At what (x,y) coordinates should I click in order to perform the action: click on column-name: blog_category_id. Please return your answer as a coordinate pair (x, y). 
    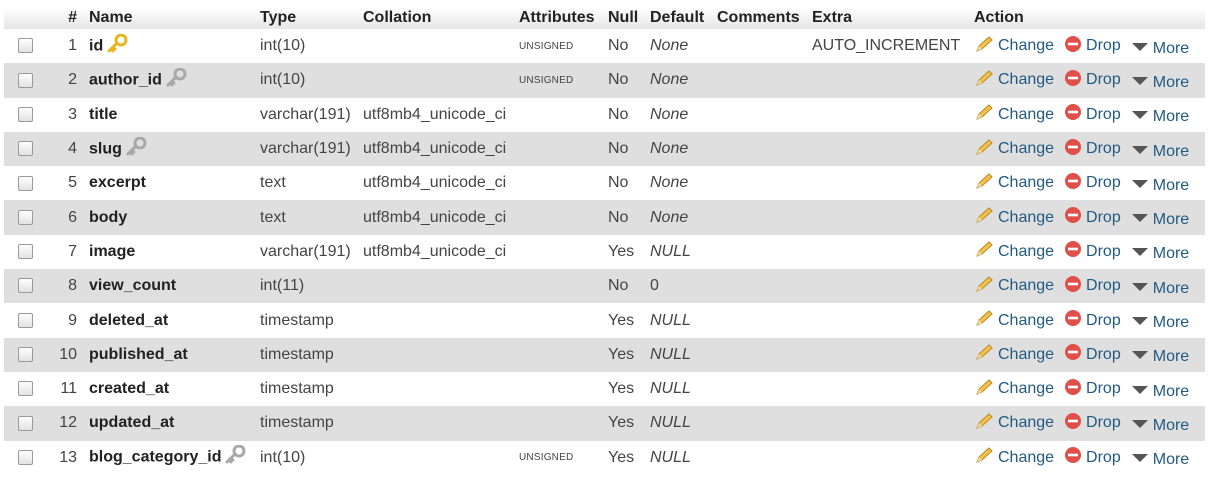
    Looking at the image, I should click on (155, 457).